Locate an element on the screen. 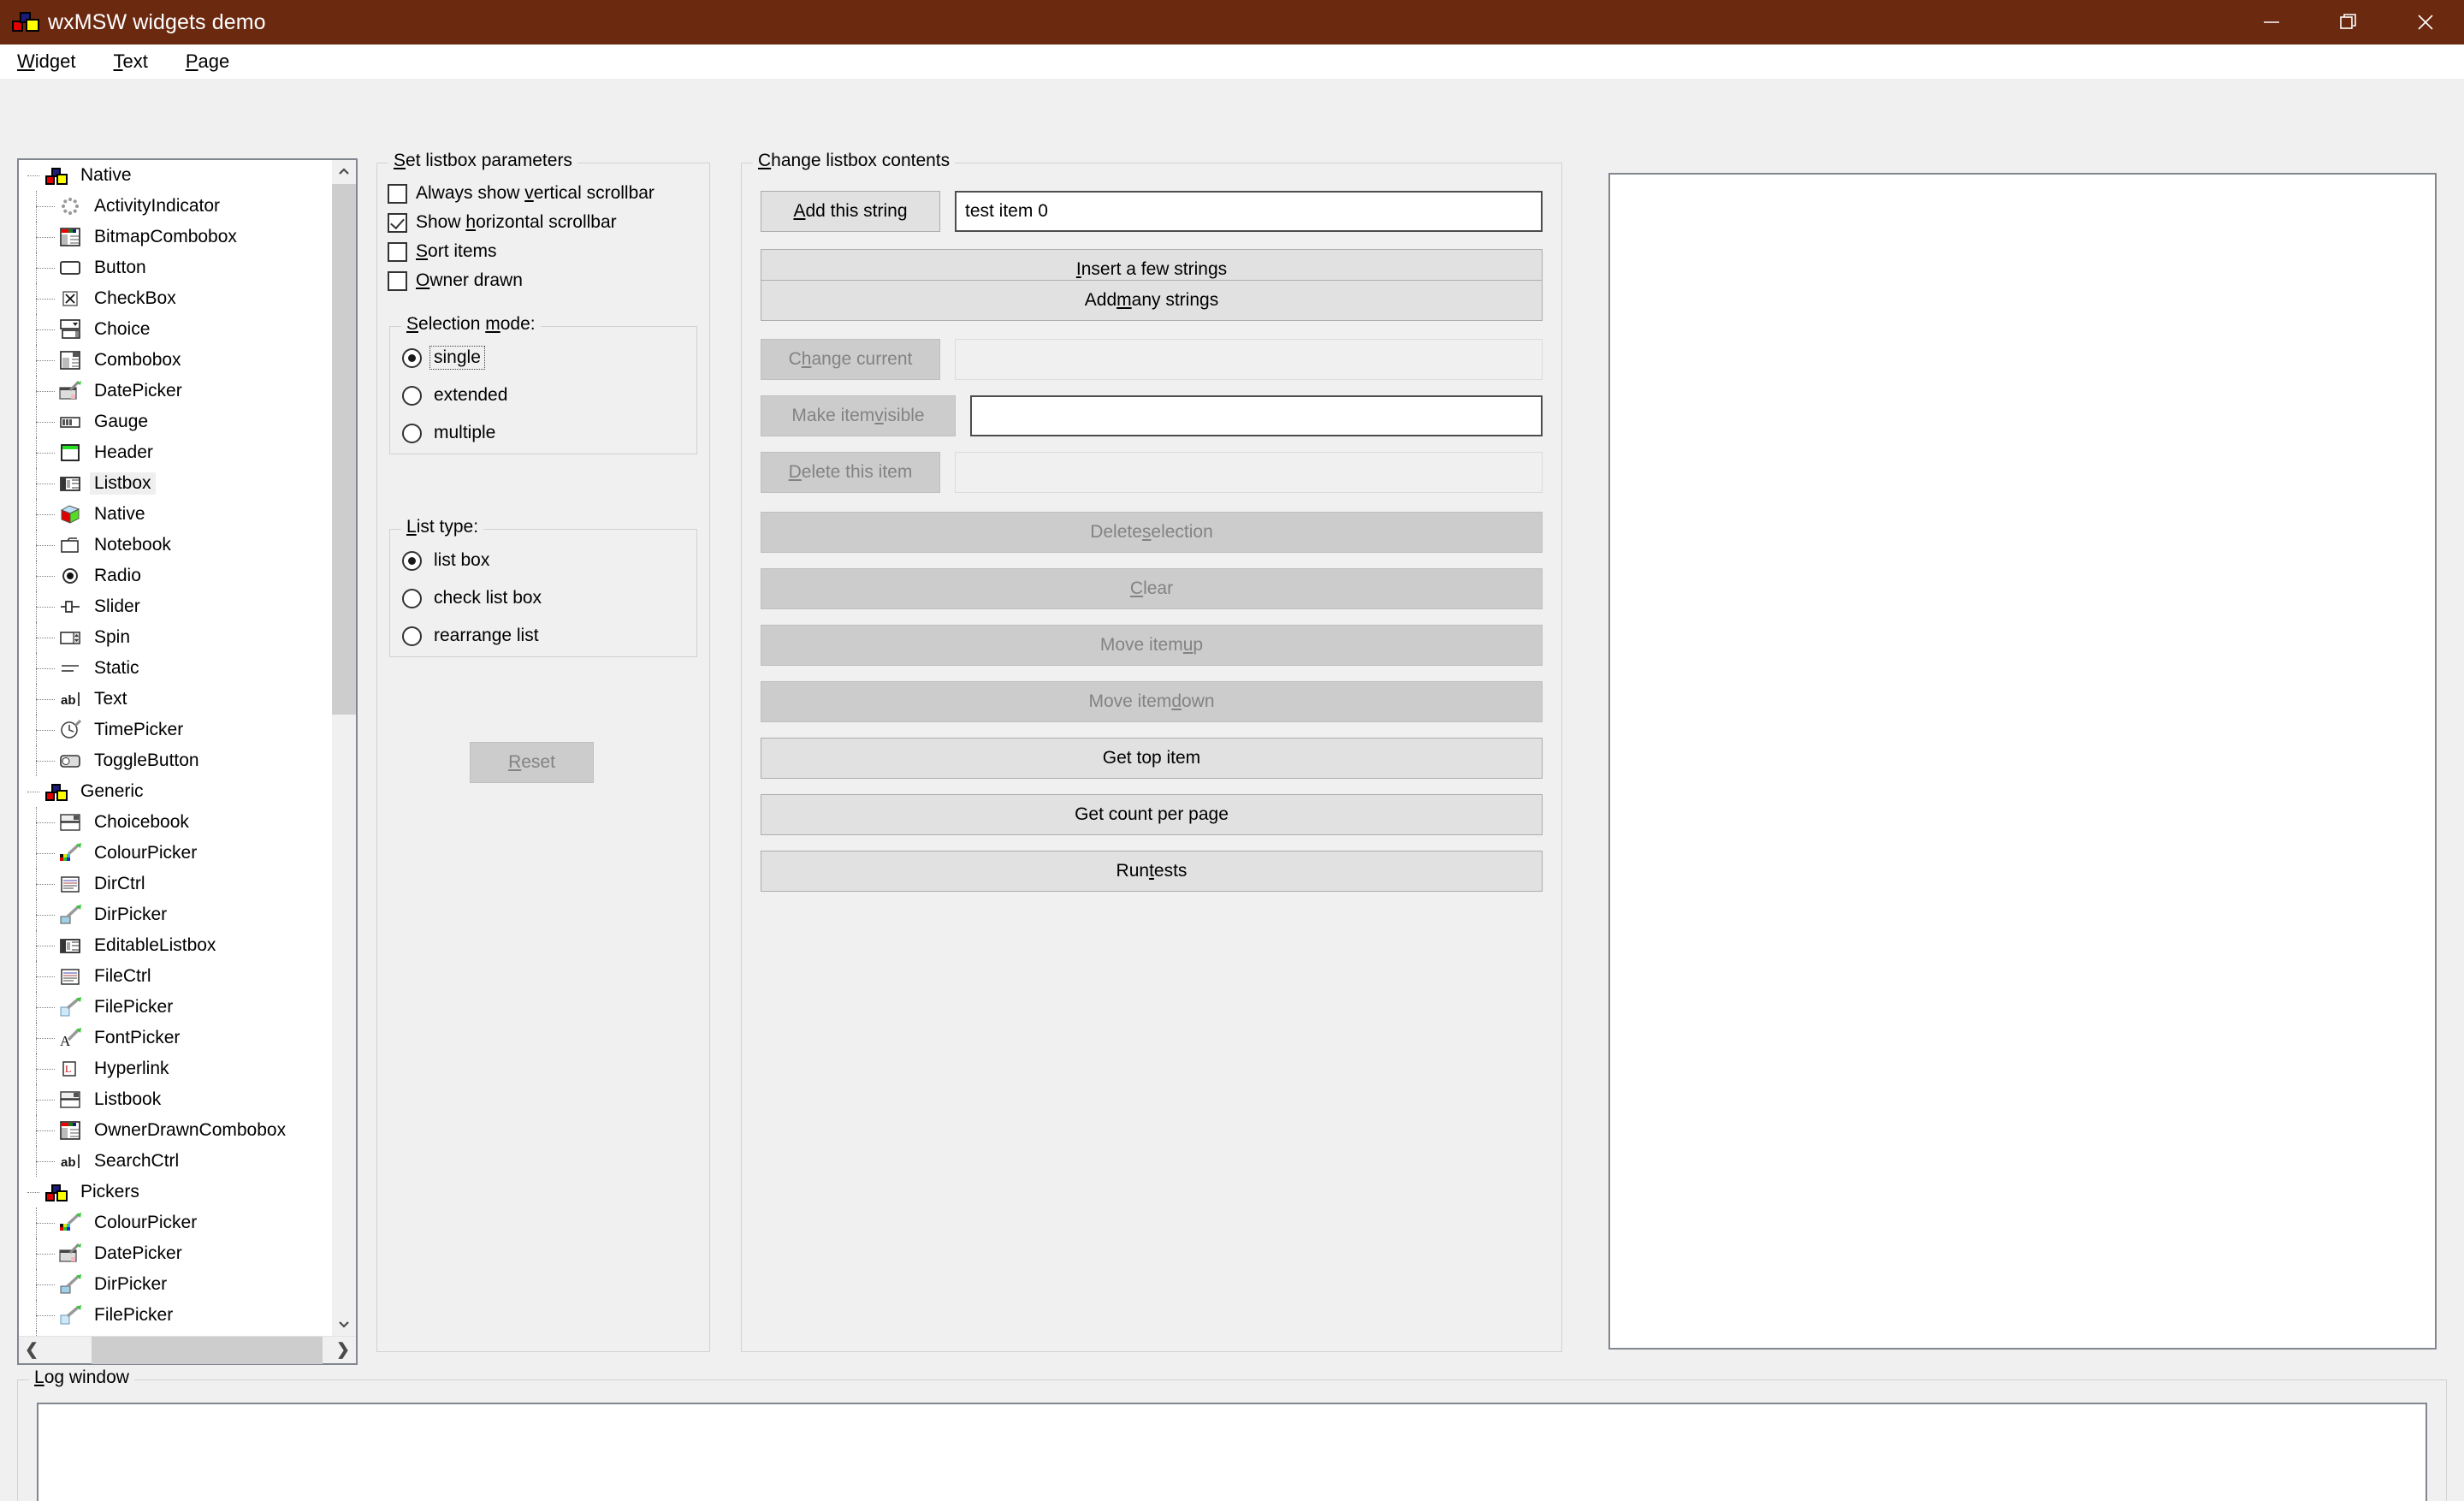  checkbox-sort-items: Sort items is located at coordinates (543, 252).